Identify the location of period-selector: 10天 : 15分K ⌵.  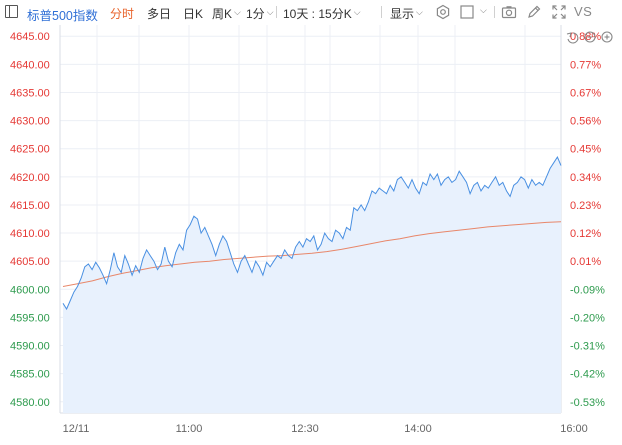
(322, 13).